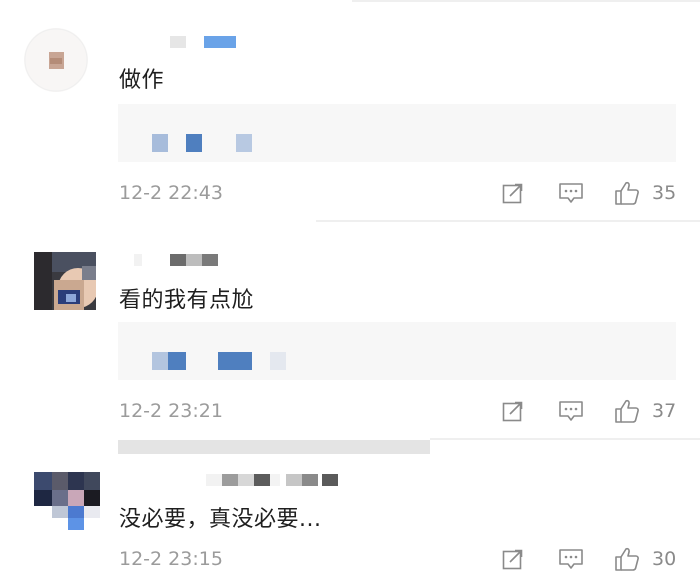 This screenshot has width=700, height=586. I want to click on comment-time: 12-2 23:21, so click(171, 411).